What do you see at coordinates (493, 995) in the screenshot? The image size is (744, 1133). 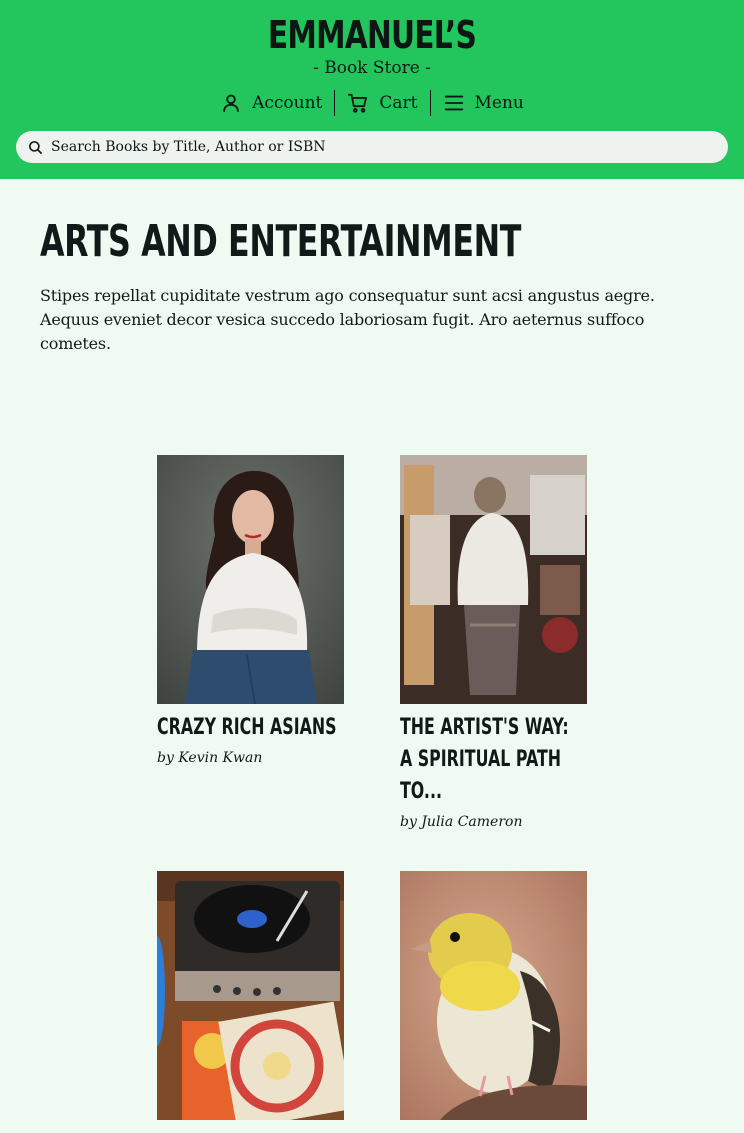 I see `book-cover-goldfinch` at bounding box center [493, 995].